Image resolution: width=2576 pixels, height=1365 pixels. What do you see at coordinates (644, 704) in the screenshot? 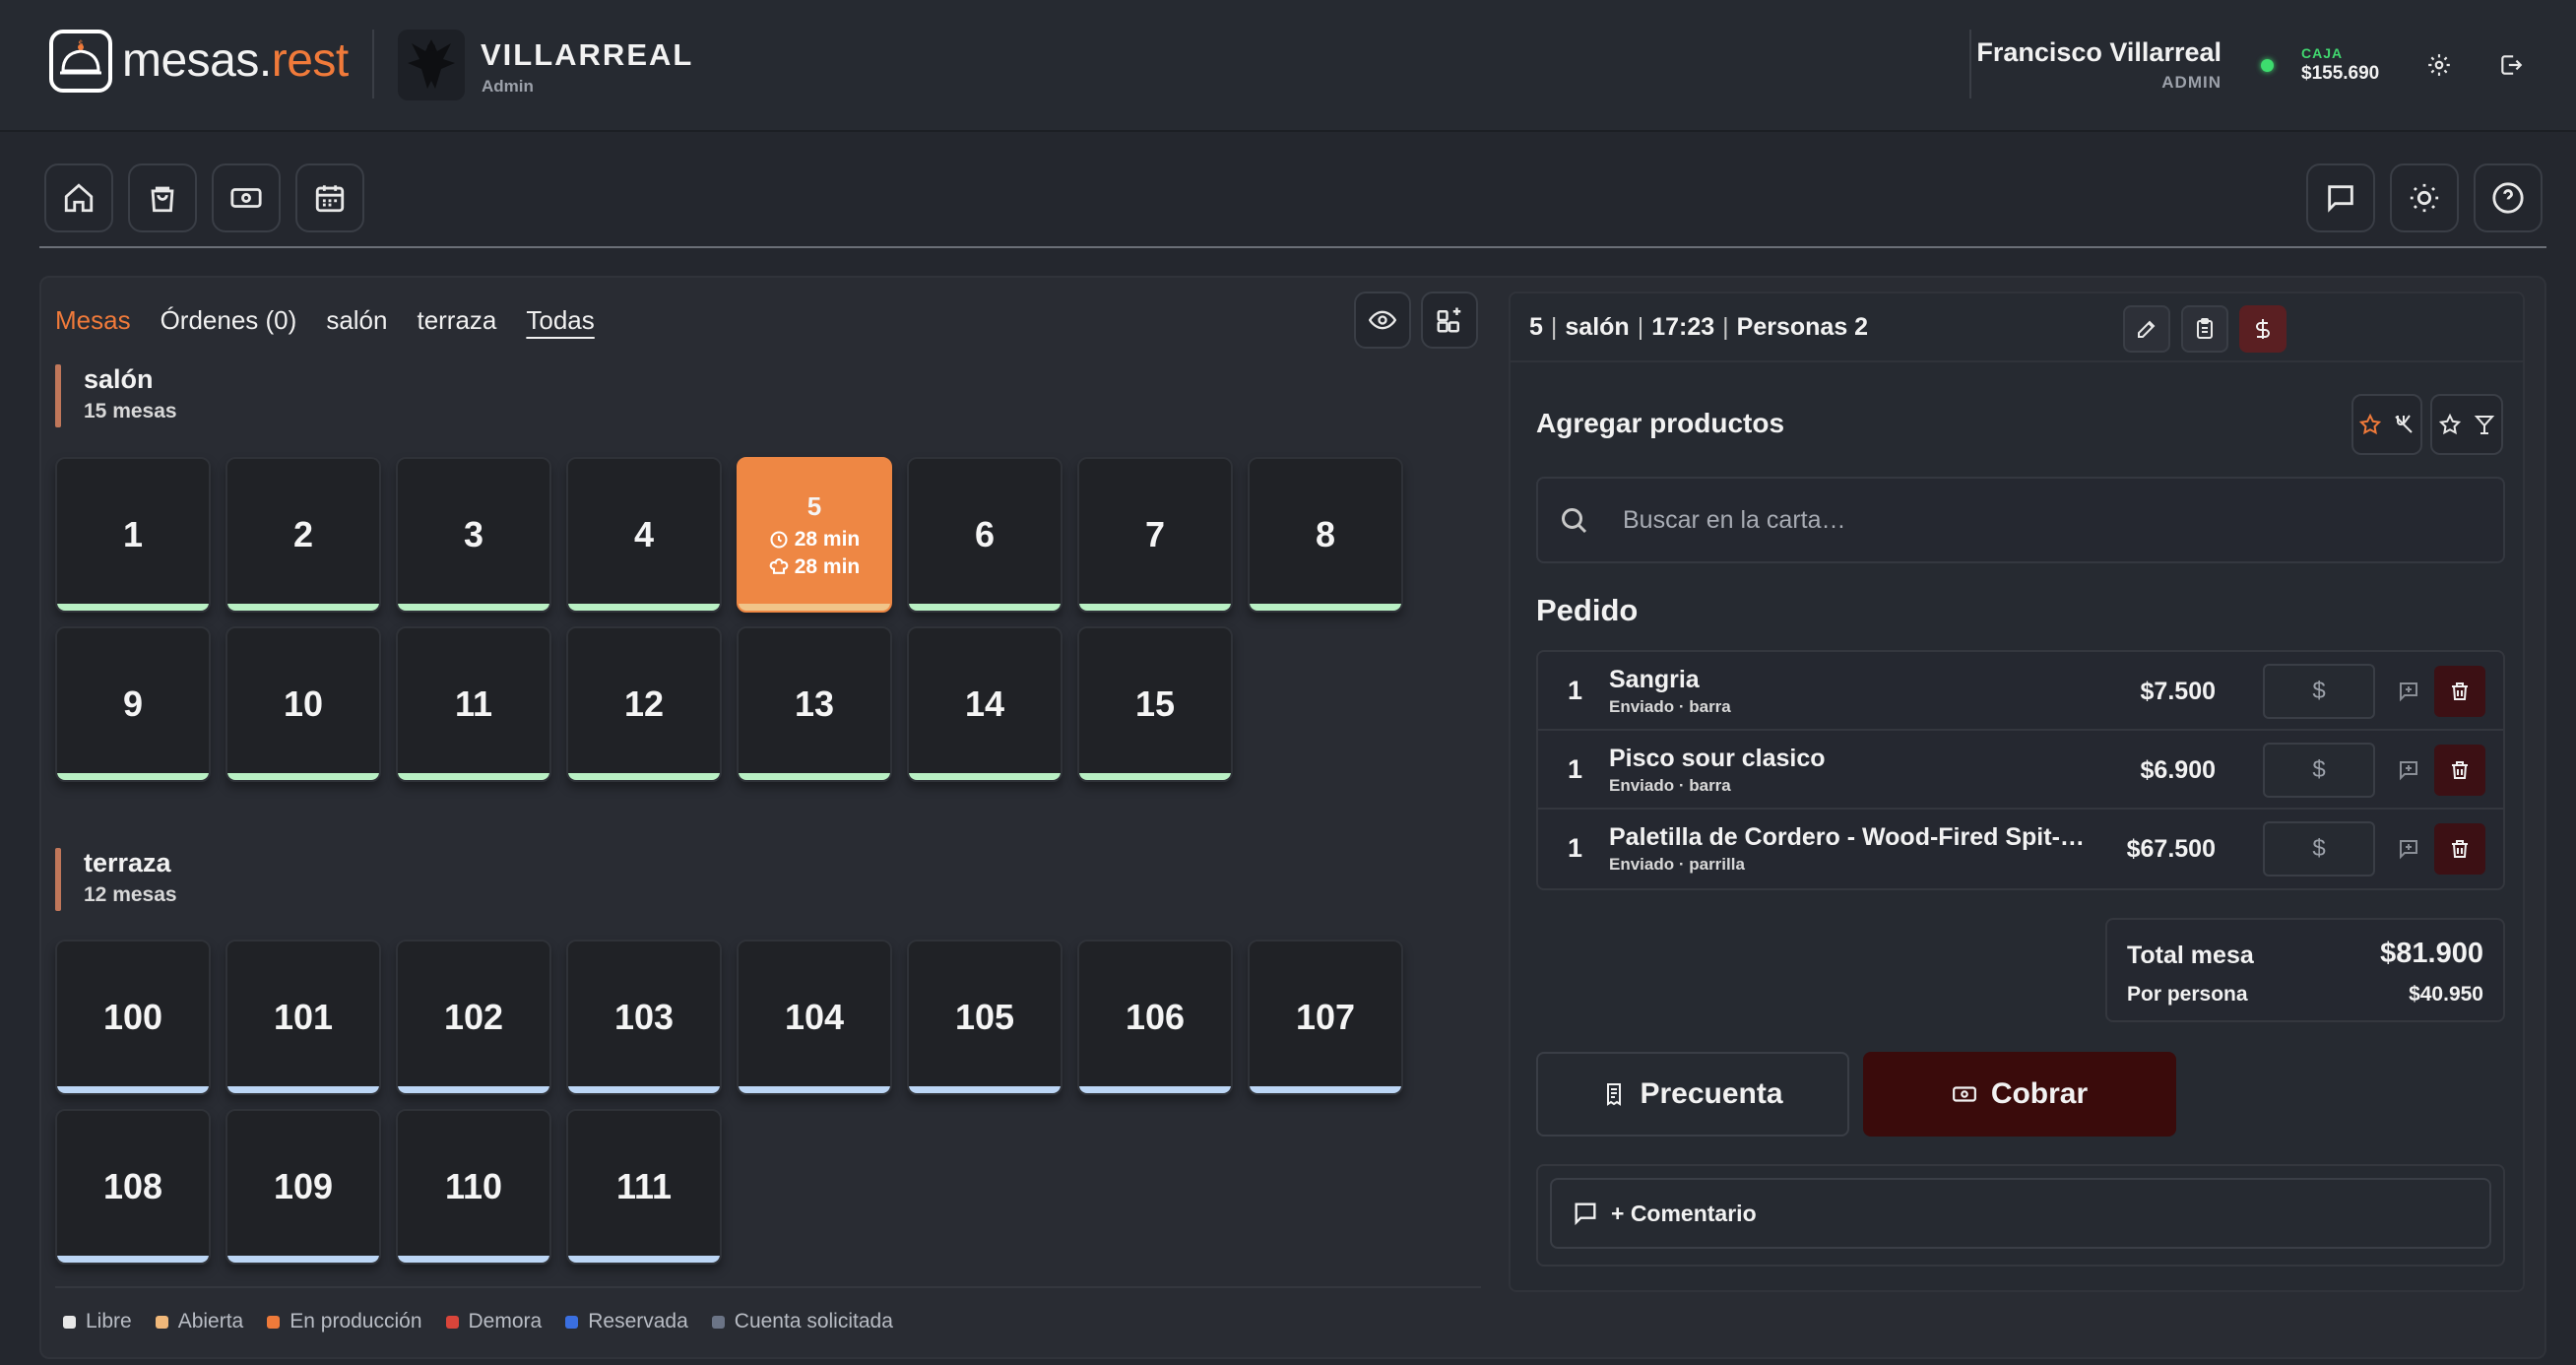
I see `table-card: 12` at bounding box center [644, 704].